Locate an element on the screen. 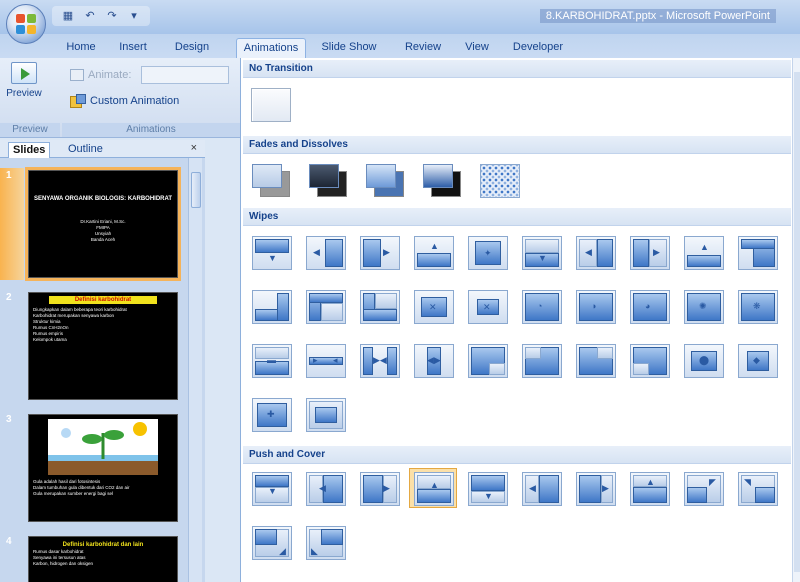 Image resolution: width=800 pixels, height=582 pixels. effect-push-cover-5: ▼ is located at coordinates (487, 488).